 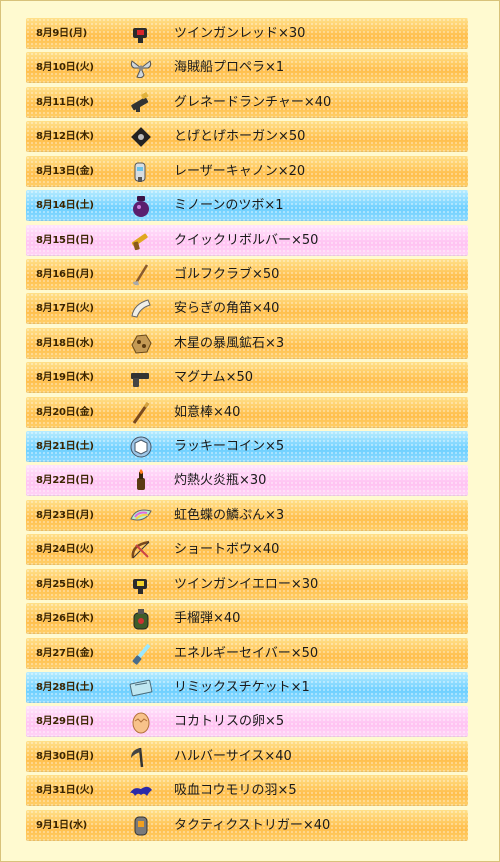 What do you see at coordinates (65, 653) in the screenshot?
I see `date-label: 8月27日(金)` at bounding box center [65, 653].